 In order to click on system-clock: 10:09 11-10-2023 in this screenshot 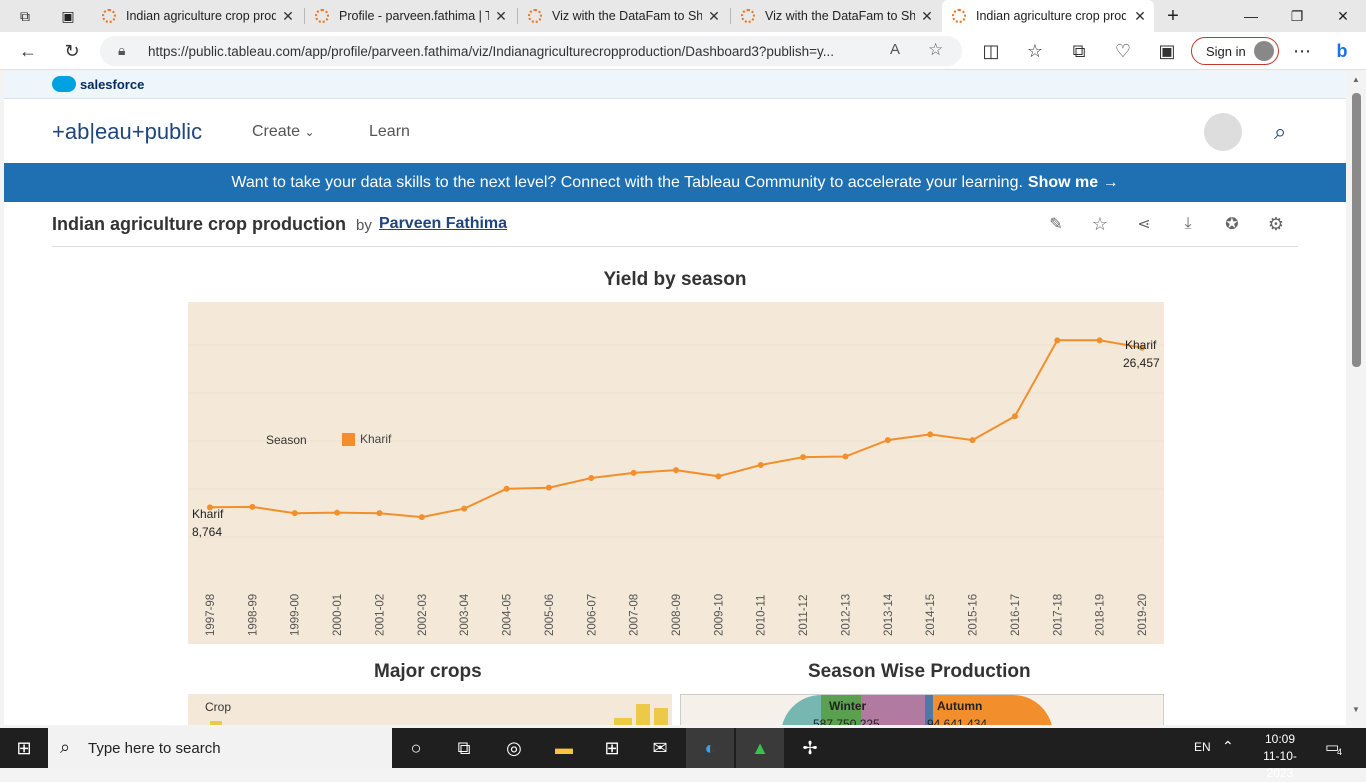, I will do `click(1280, 756)`.